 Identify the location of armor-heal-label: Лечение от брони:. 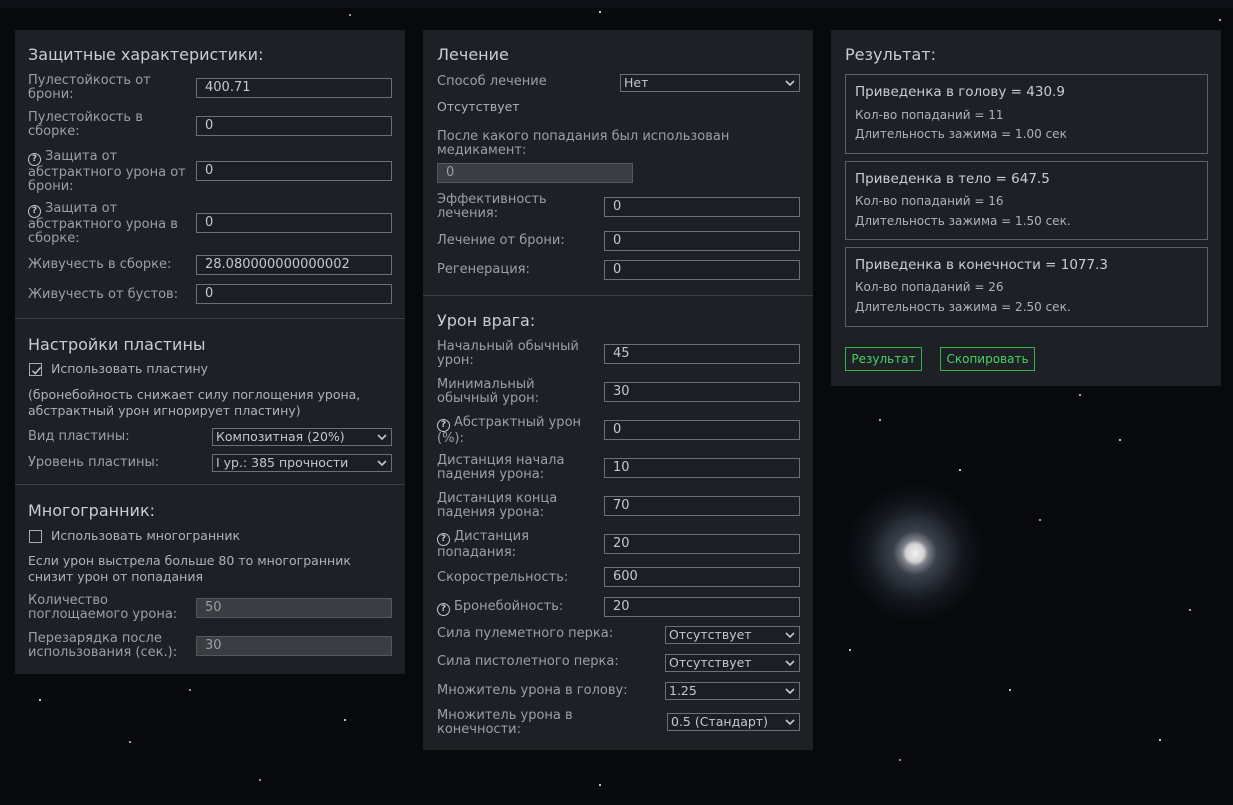
(501, 240).